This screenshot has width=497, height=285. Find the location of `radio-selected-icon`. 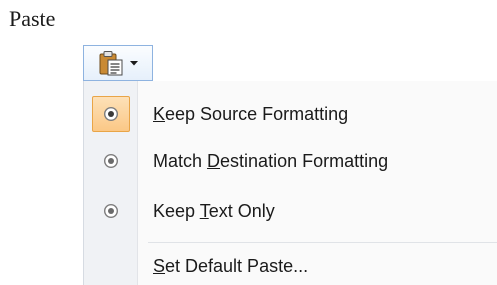

radio-selected-icon is located at coordinates (111, 114).